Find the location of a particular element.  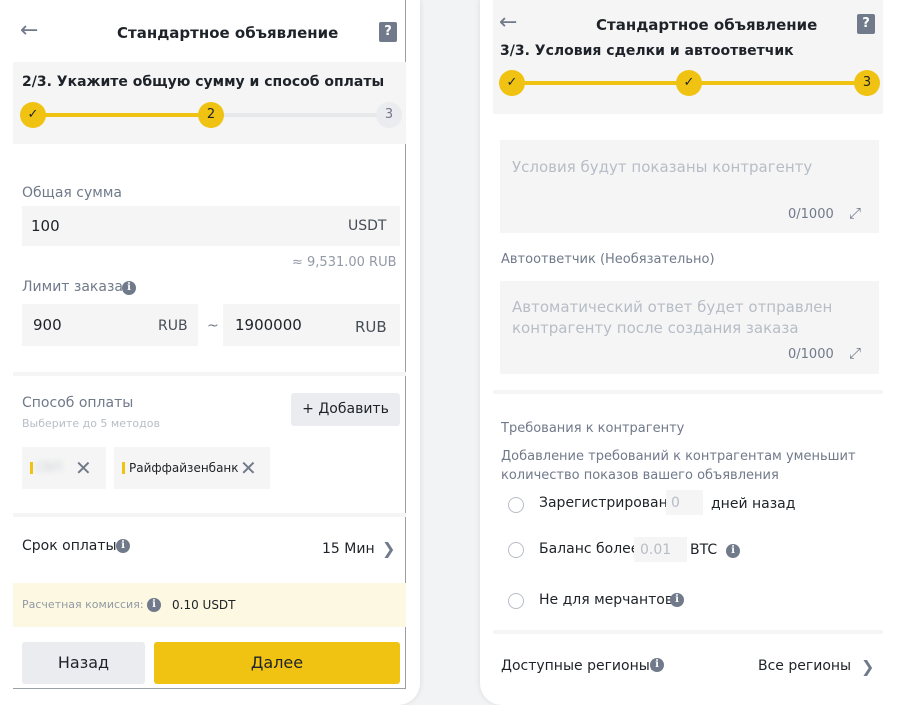

step-2-circle: 2 is located at coordinates (211, 115).